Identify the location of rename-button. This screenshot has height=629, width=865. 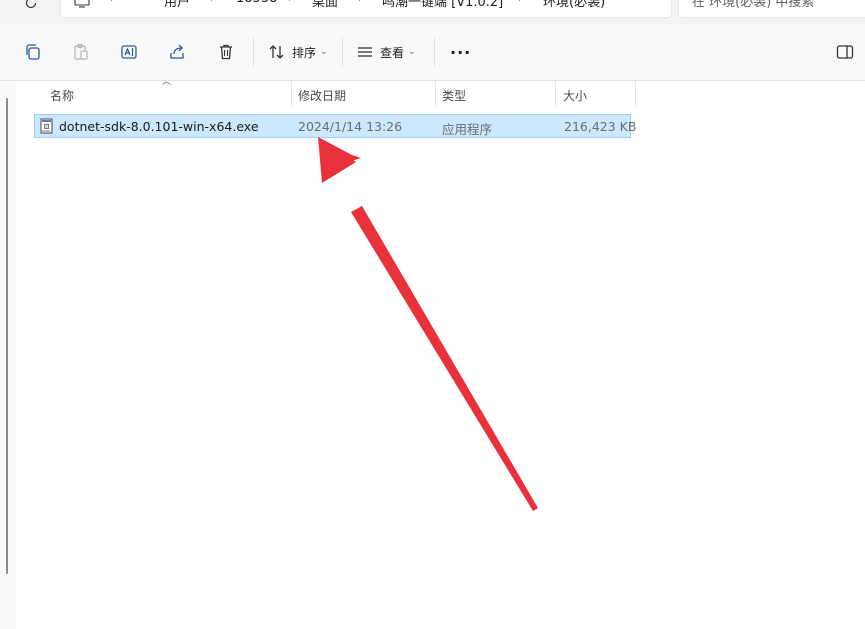
(129, 52).